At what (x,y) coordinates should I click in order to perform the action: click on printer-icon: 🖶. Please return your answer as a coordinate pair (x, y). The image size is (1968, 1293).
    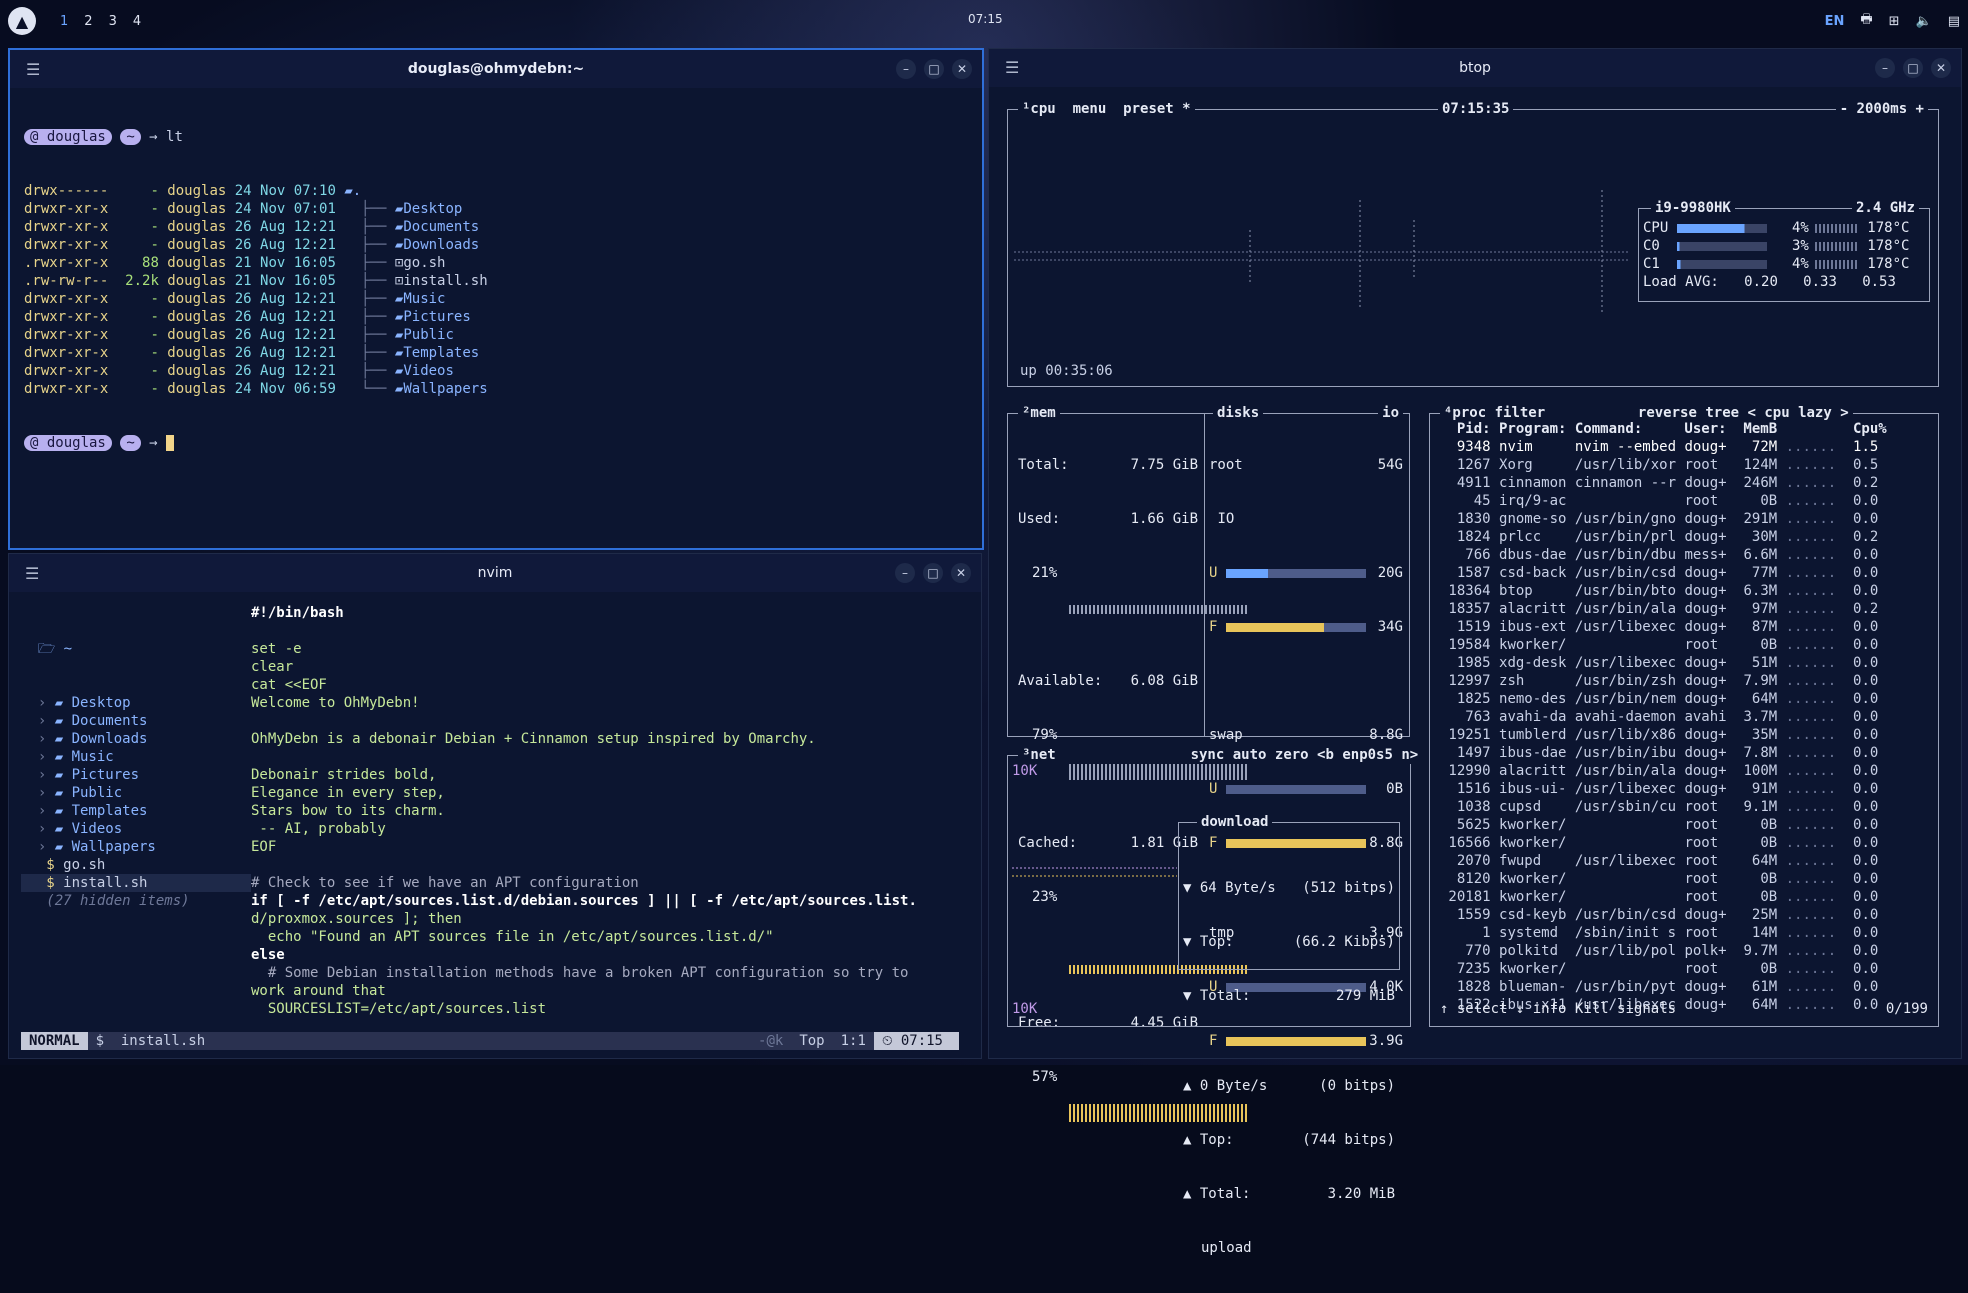
    Looking at the image, I should click on (1866, 21).